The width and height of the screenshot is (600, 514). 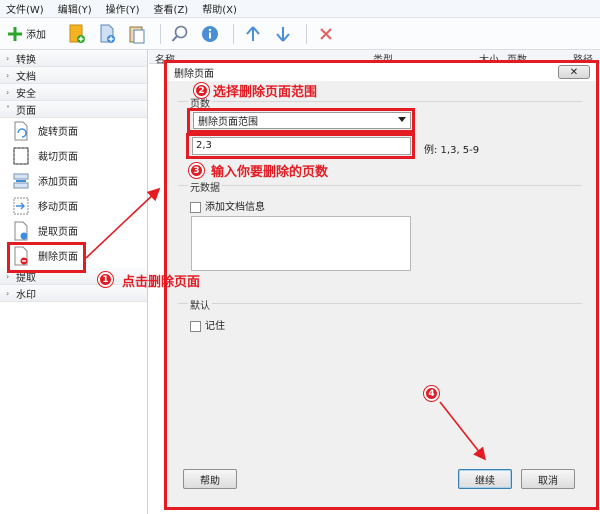 I want to click on sidebar-item-add-page: 添加页面, so click(x=73, y=180).